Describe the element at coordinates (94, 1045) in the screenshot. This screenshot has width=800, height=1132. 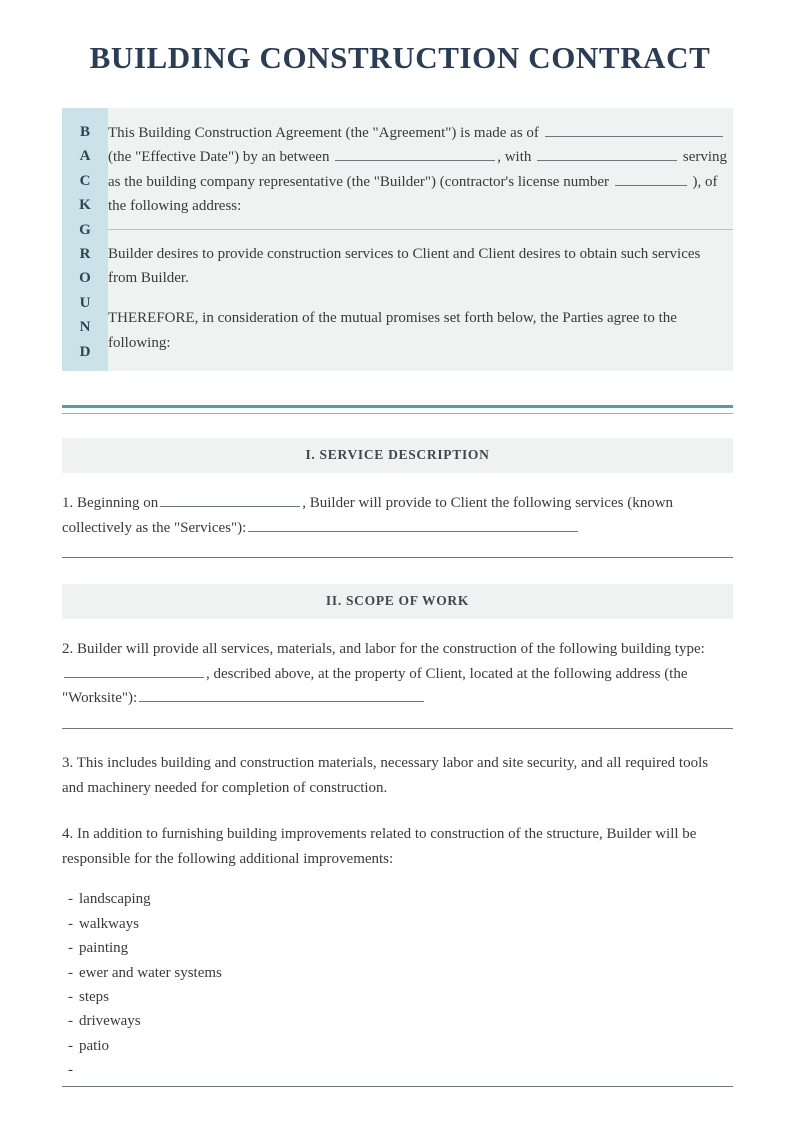
I see `list-item-label: patio` at that location.